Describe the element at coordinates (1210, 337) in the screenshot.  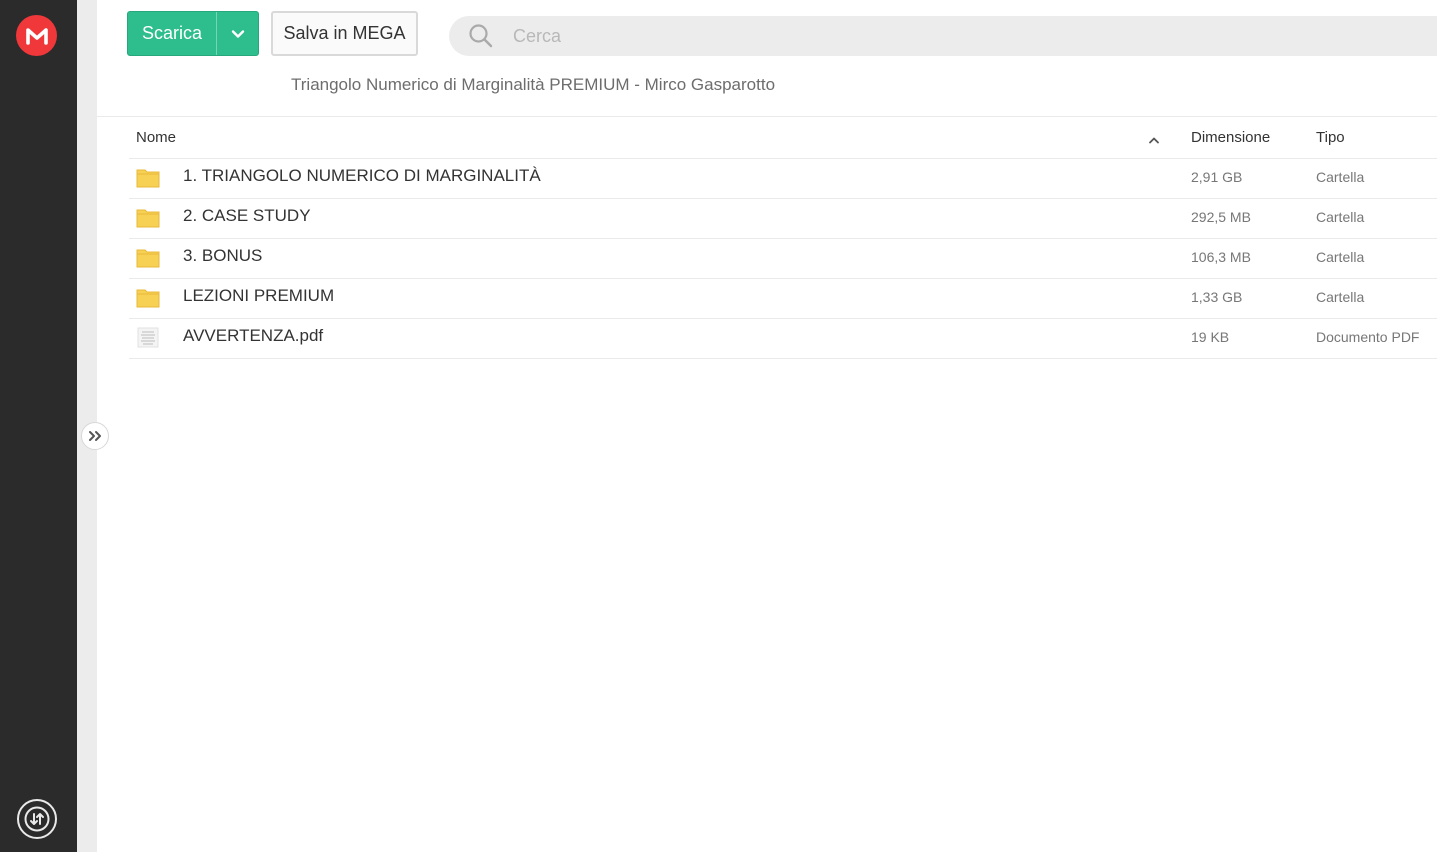
I see `file-size: 19 KB` at that location.